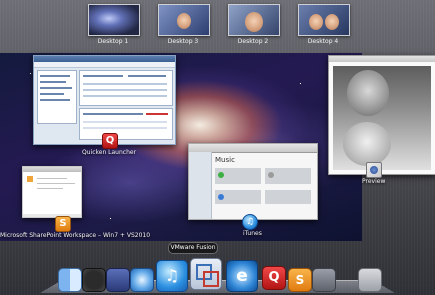 This screenshot has height=295, width=435. I want to click on dock: ♫ e Q S, so click(217, 275).